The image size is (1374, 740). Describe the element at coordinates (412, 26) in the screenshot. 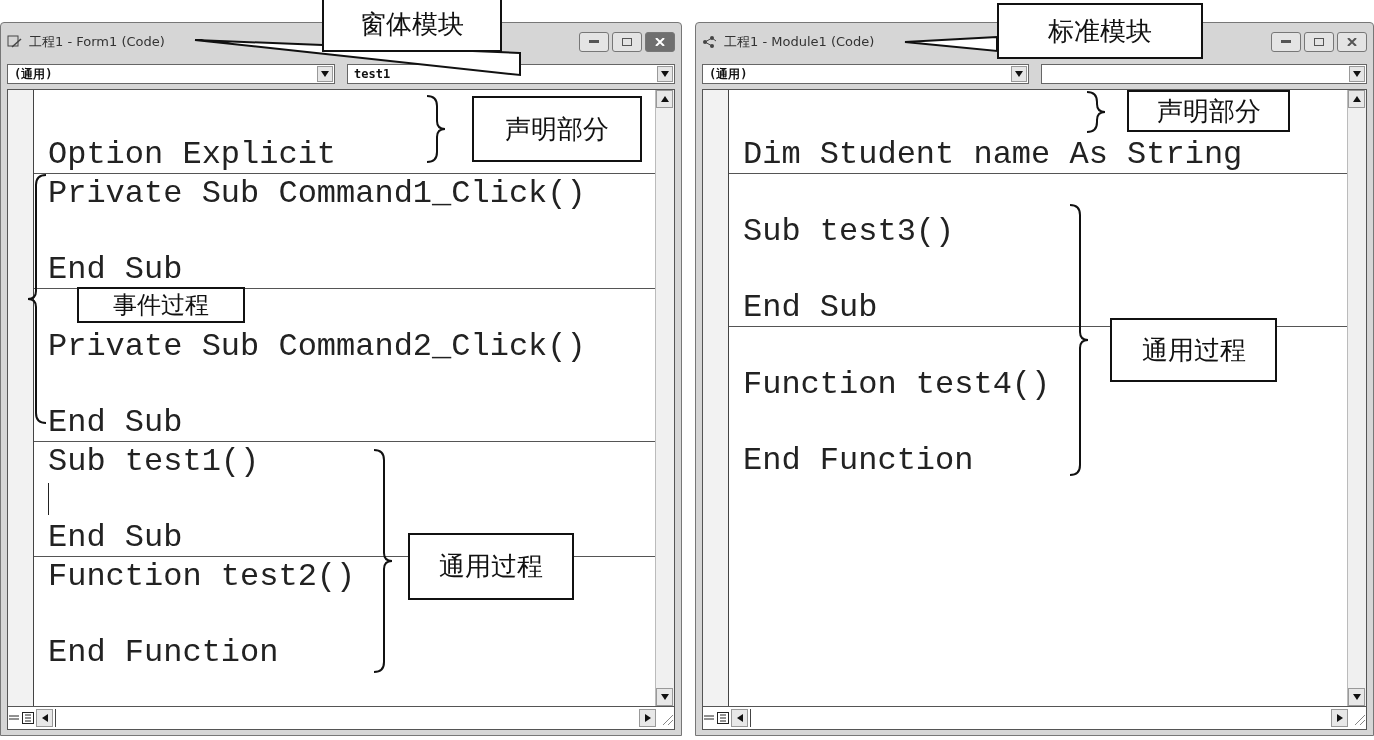

I see `callout-label: 窗体模块` at that location.